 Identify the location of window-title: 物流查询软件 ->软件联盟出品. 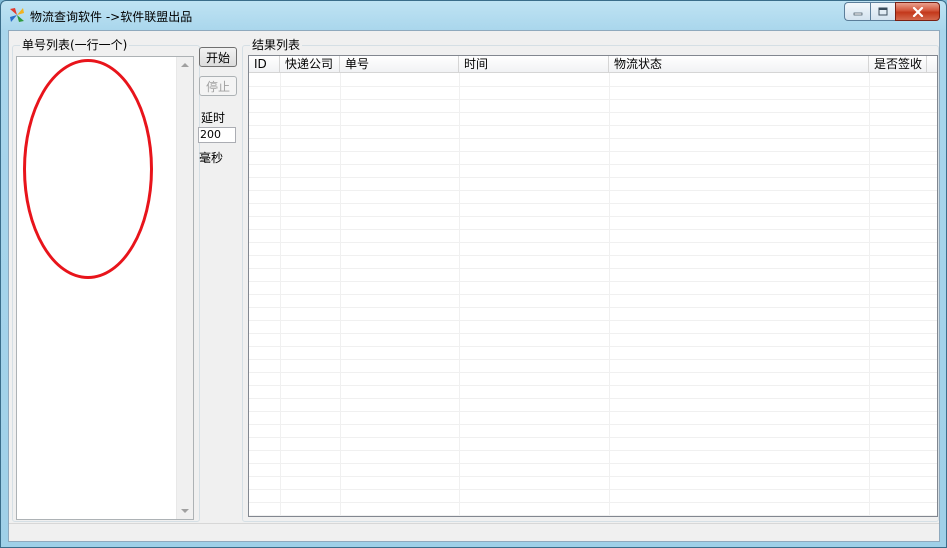
(111, 17).